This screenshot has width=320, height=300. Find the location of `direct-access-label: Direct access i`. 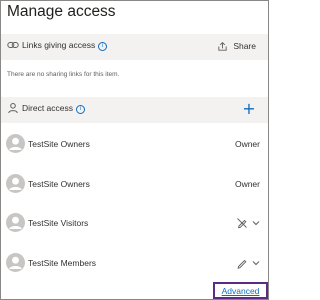

direct-access-label: Direct access i is located at coordinates (54, 108).